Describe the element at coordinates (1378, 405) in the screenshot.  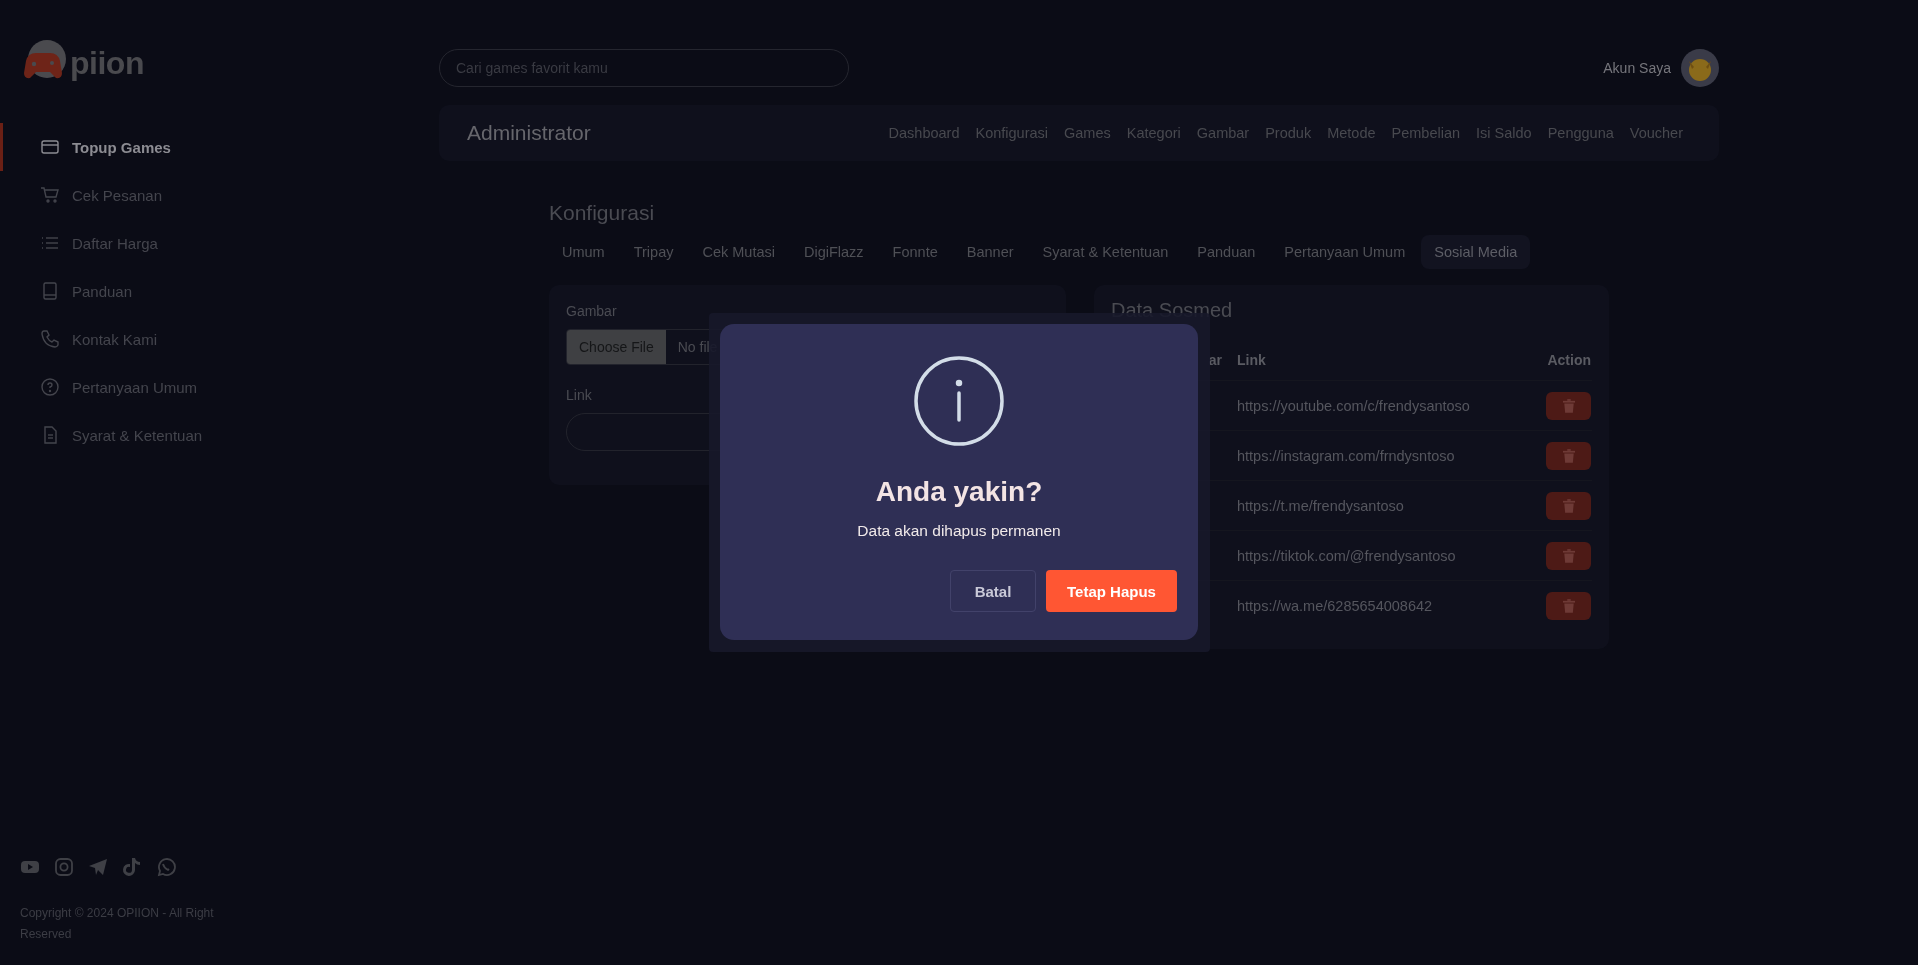
I see `table-cell: https://youtube.com/c/frendysantoso` at that location.